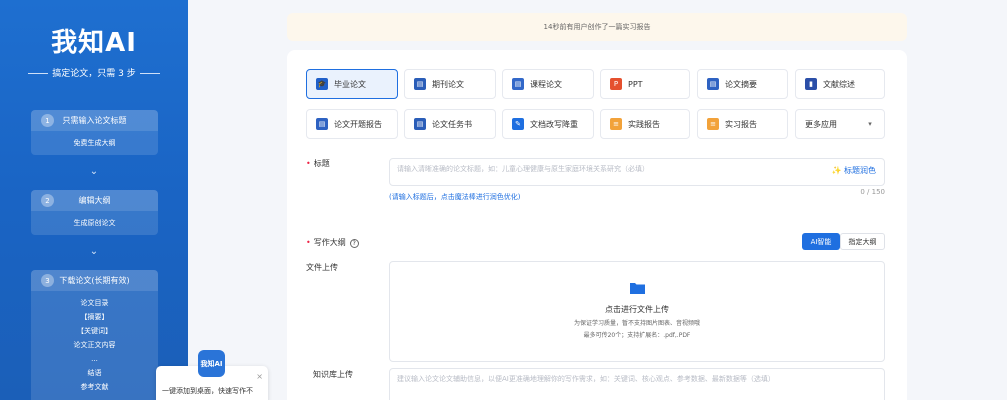 The height and width of the screenshot is (400, 1007). I want to click on type-button: ▤ 论文任务书, so click(450, 124).